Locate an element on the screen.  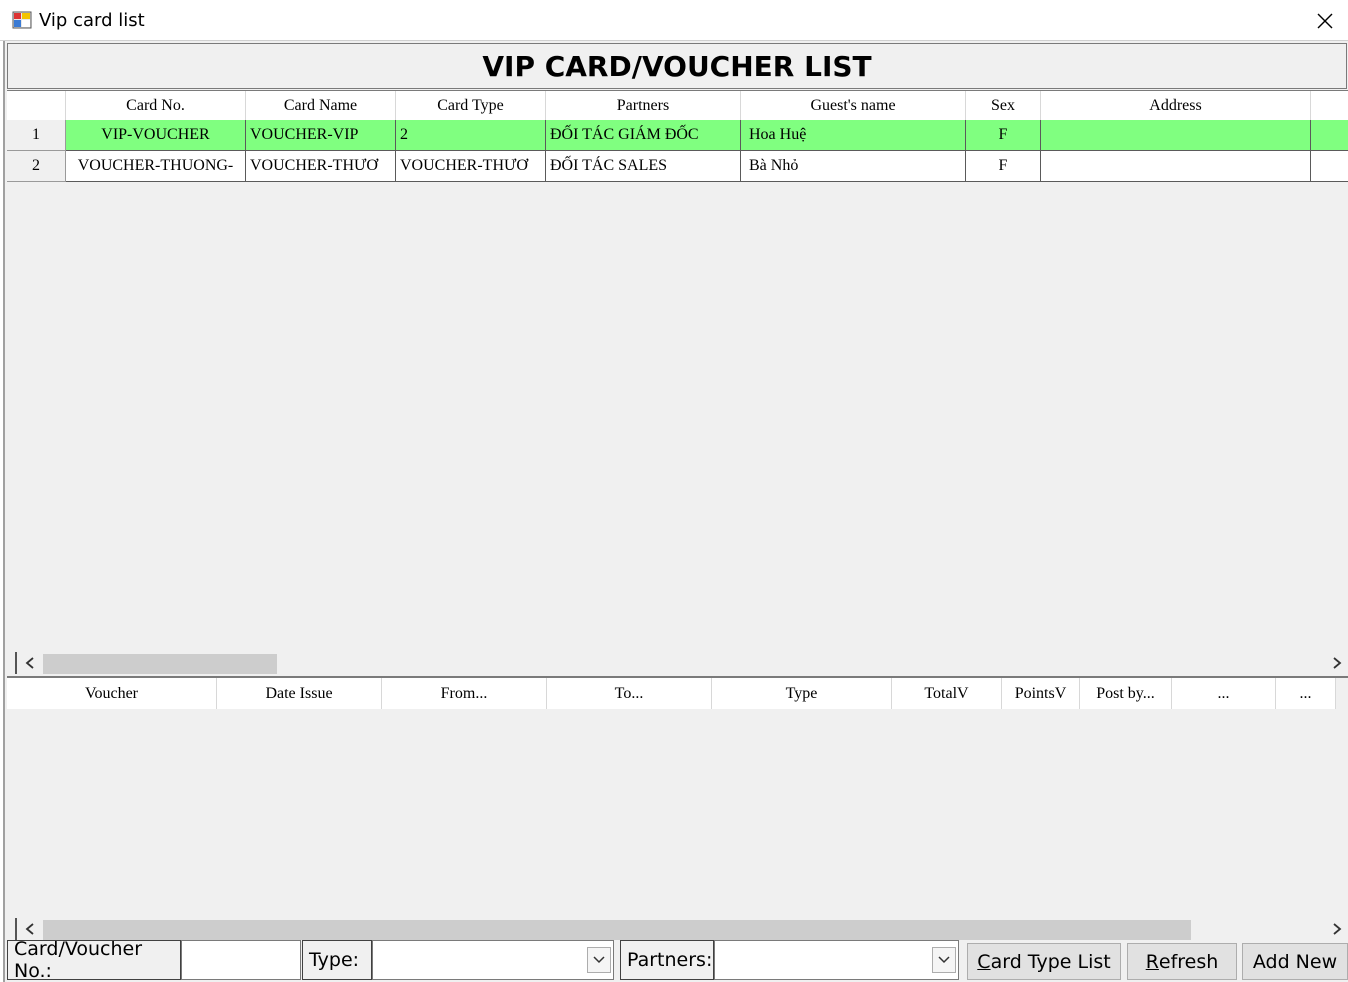
card-type-list-label: ard Type List is located at coordinates (1050, 961).